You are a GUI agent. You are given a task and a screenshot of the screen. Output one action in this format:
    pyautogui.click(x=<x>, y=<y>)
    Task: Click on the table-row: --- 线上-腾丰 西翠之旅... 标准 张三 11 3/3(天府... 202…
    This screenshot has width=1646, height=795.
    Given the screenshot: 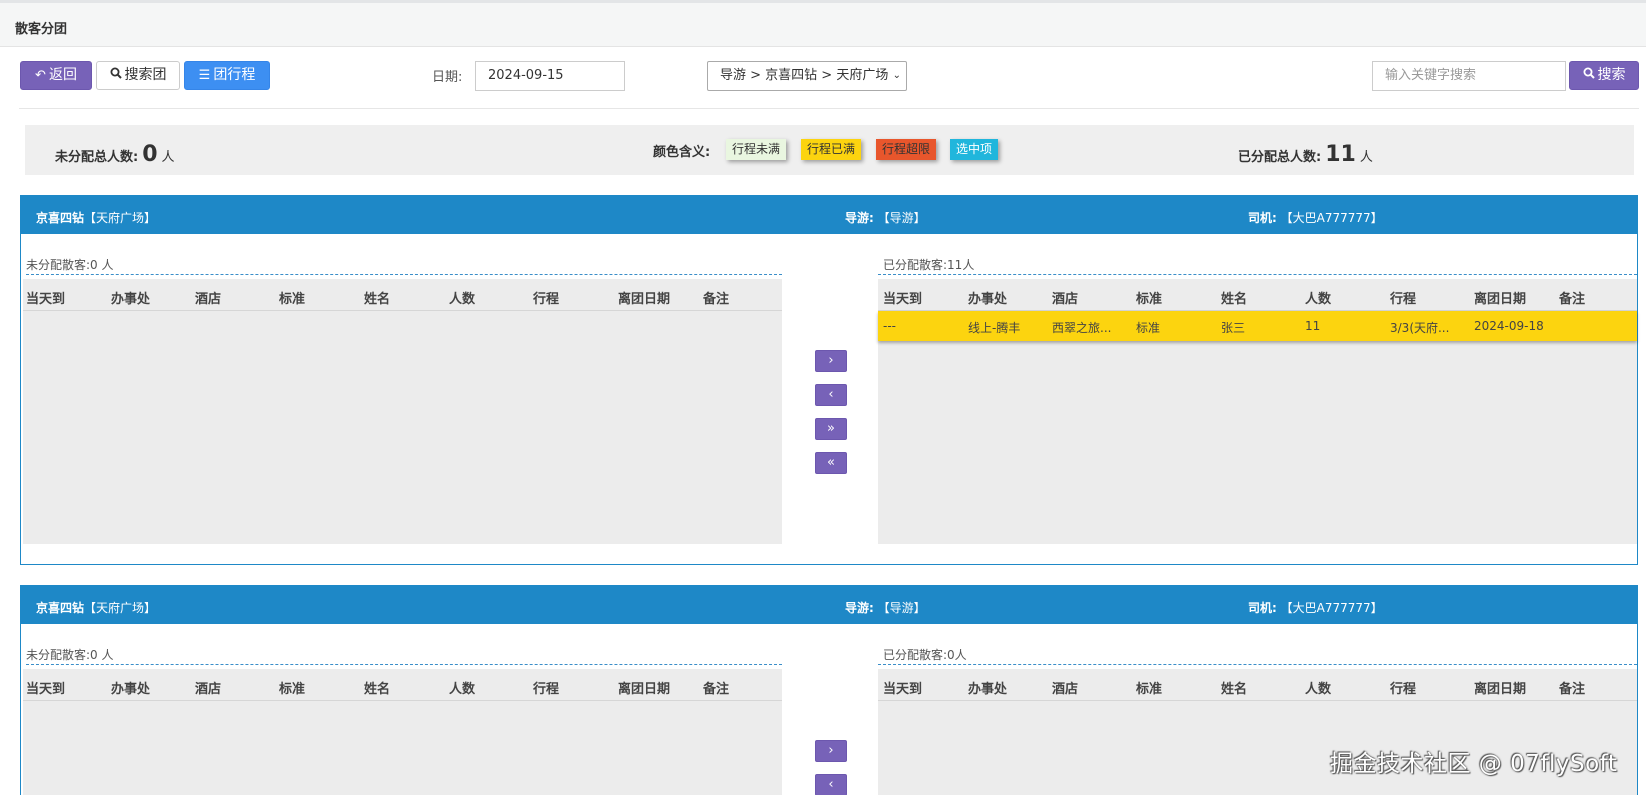 What is the action you would take?
    pyautogui.click(x=1257, y=326)
    